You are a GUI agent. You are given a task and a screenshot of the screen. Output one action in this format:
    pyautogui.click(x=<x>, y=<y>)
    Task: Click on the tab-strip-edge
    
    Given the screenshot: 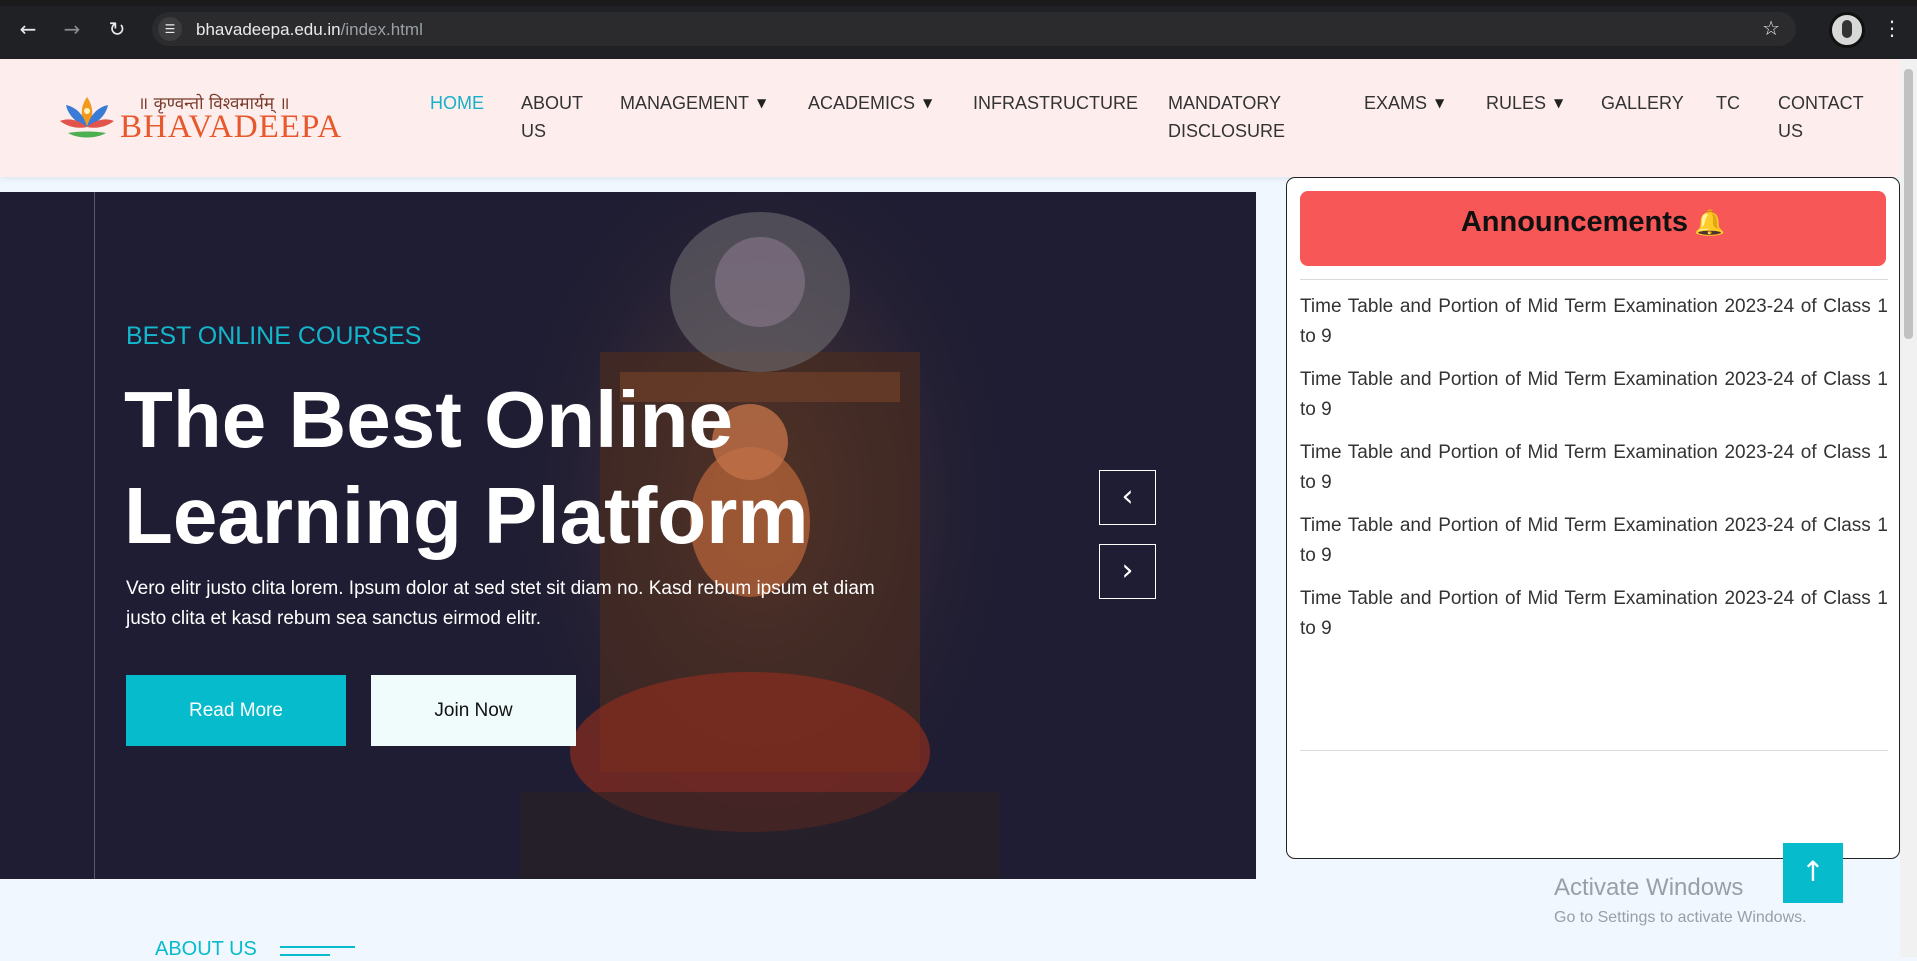 What is the action you would take?
    pyautogui.click(x=958, y=3)
    